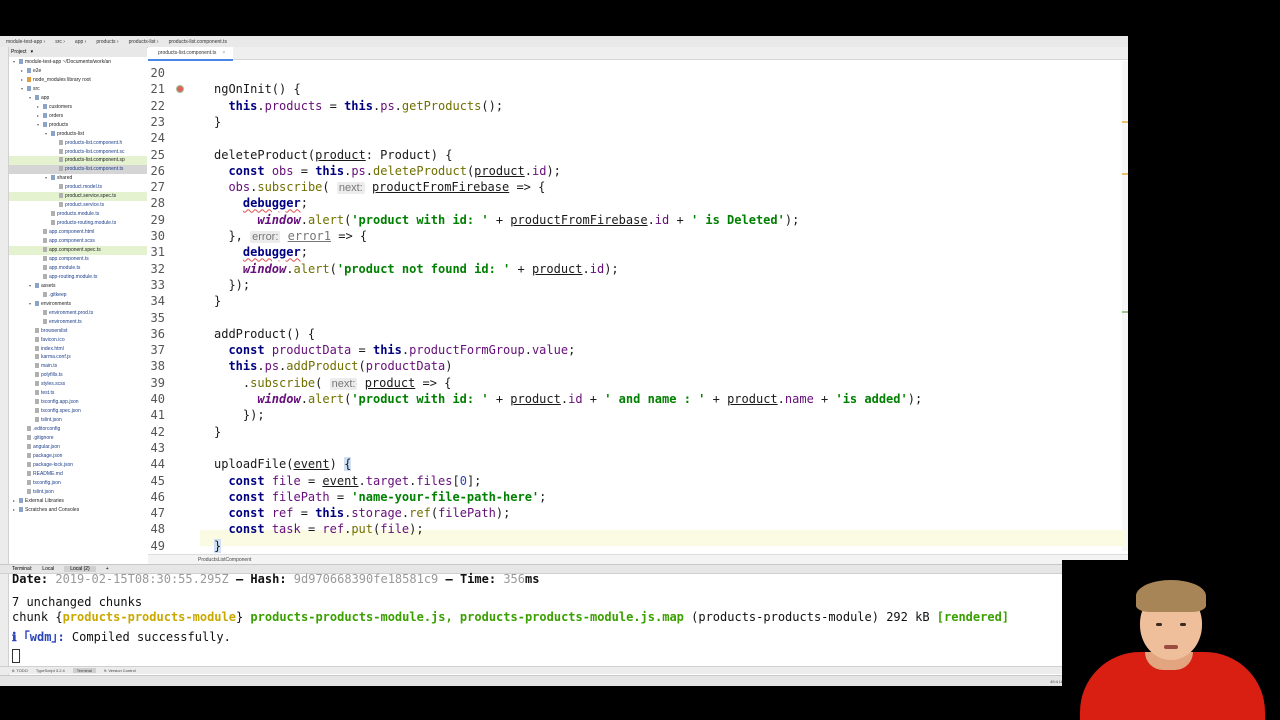  I want to click on tree-item: ▾ shared, so click(78, 178).